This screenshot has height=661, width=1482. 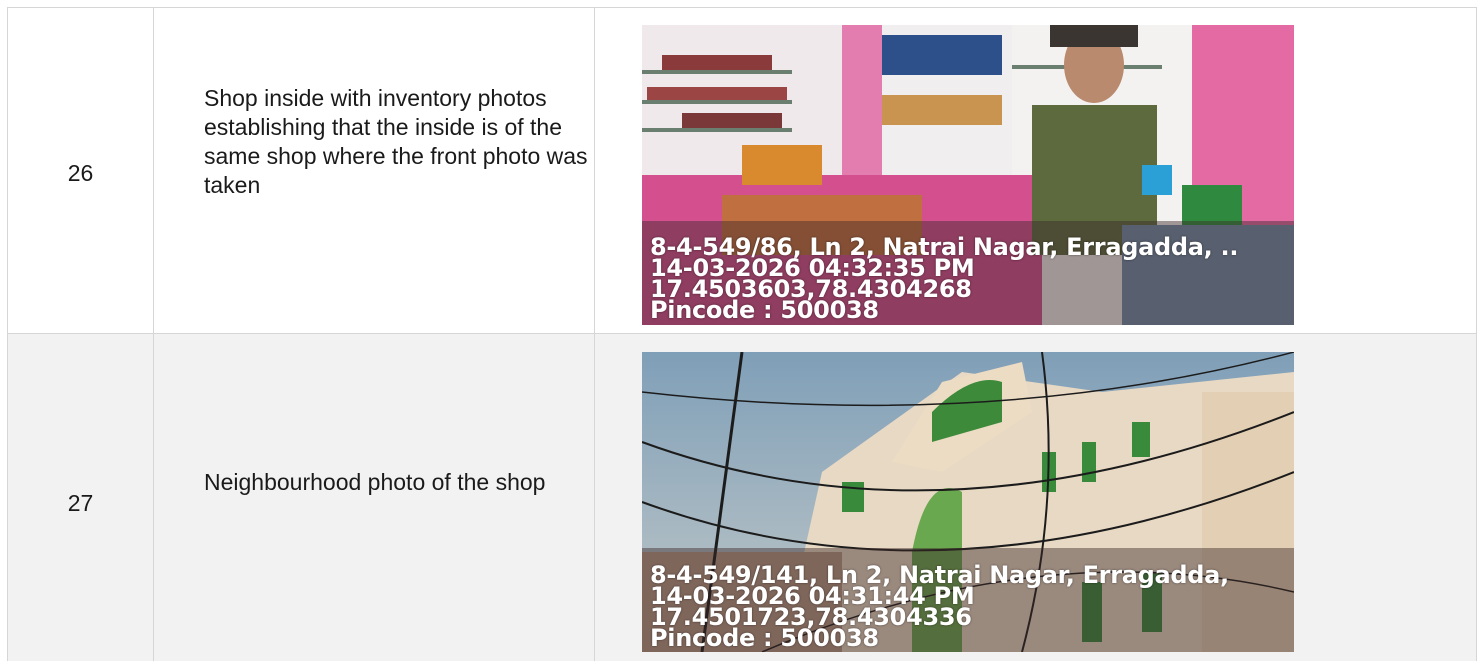 I want to click on row-divider, so click(x=742, y=333).